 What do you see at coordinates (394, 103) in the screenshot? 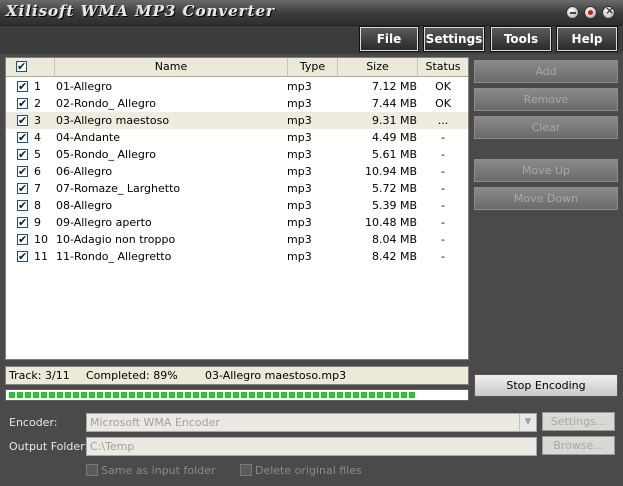
I see `row-size: 7.44 MB` at bounding box center [394, 103].